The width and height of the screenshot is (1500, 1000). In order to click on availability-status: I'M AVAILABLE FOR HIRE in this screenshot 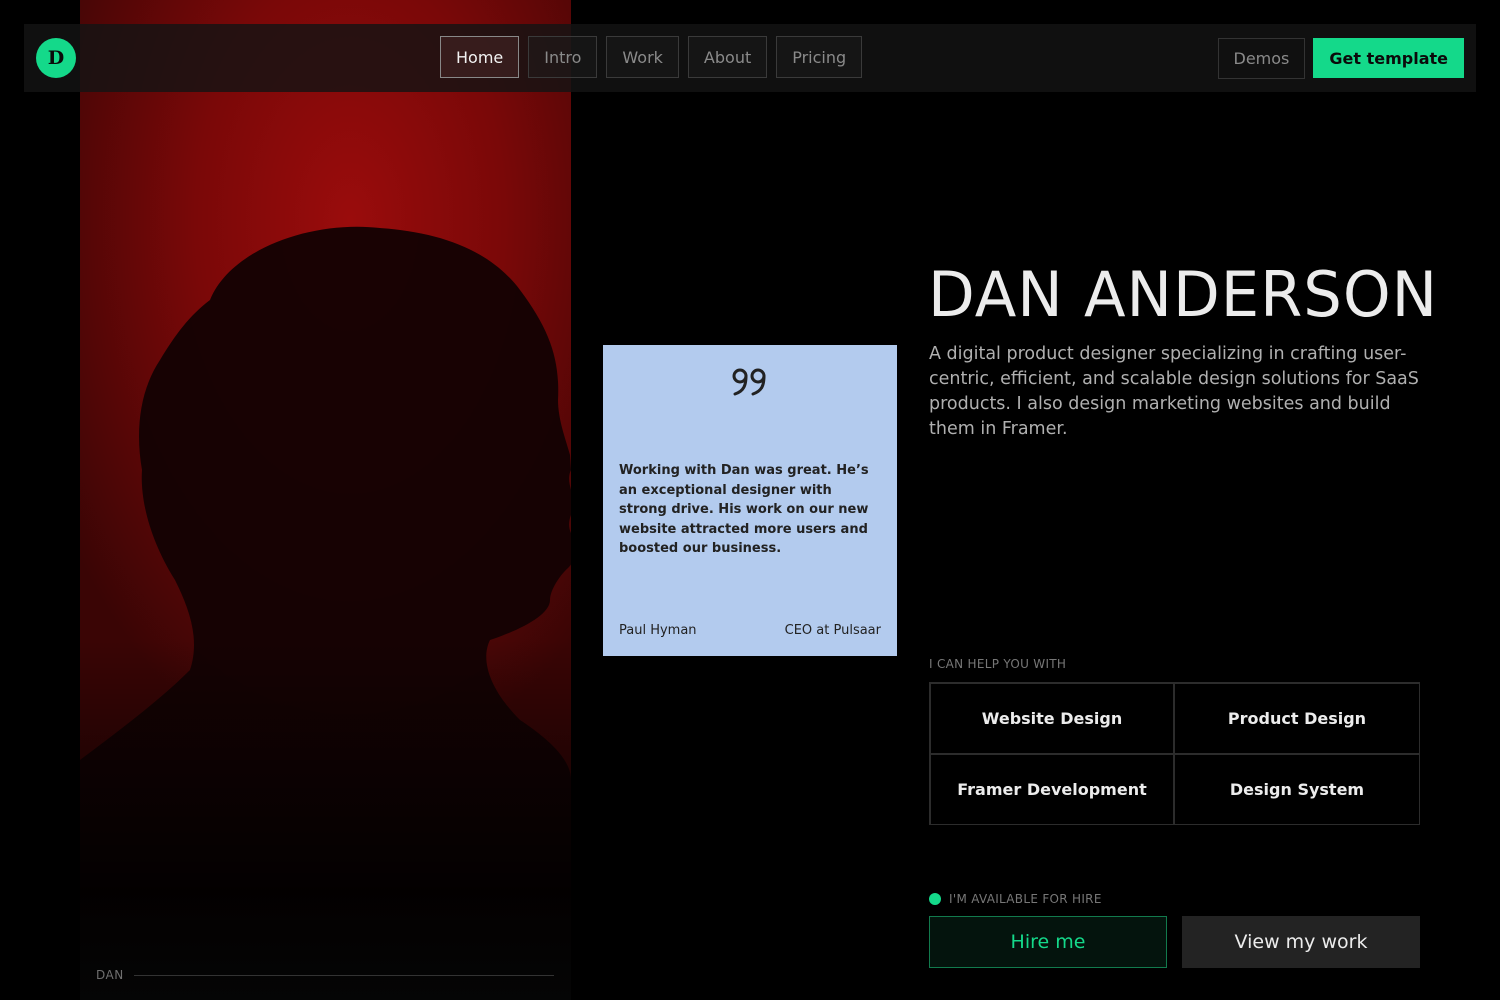, I will do `click(1015, 899)`.